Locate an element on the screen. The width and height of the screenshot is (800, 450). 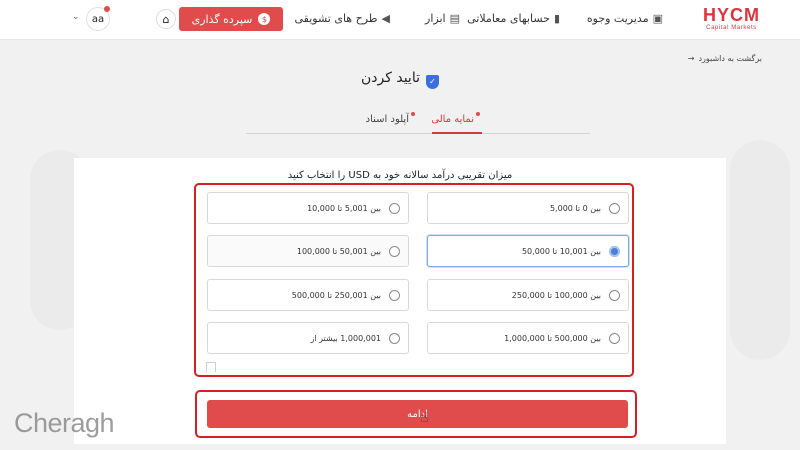
arrow-right-icon: → is located at coordinates (691, 58).